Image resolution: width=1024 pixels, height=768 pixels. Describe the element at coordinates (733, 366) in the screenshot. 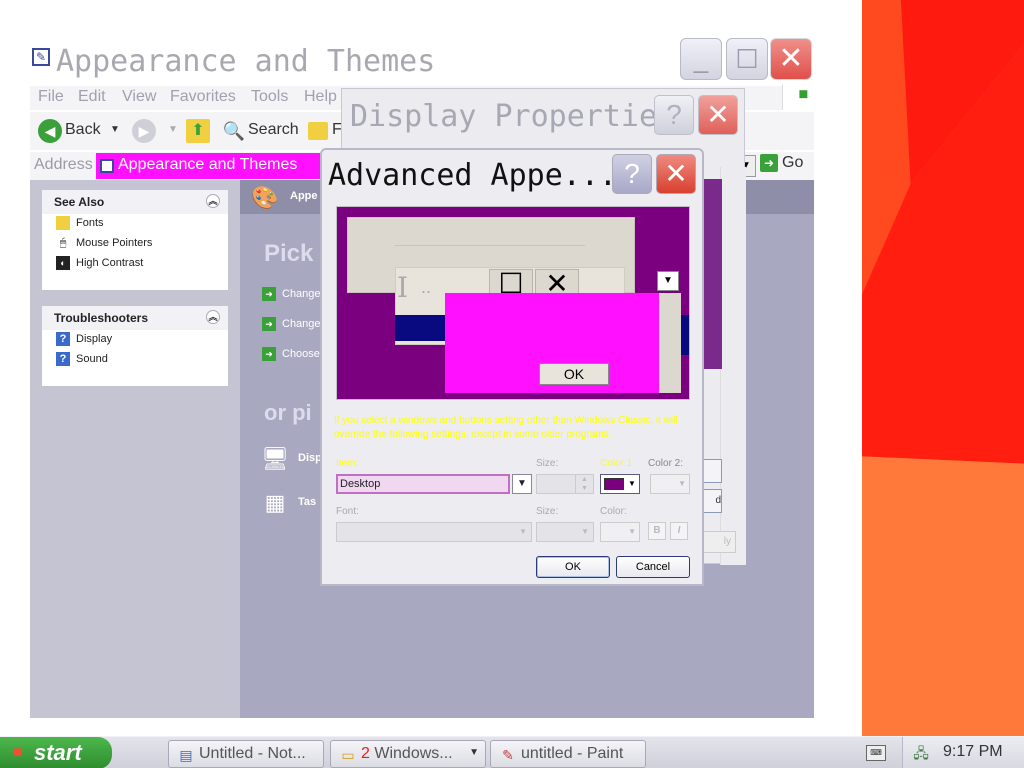

I see `dialog-edge` at that location.